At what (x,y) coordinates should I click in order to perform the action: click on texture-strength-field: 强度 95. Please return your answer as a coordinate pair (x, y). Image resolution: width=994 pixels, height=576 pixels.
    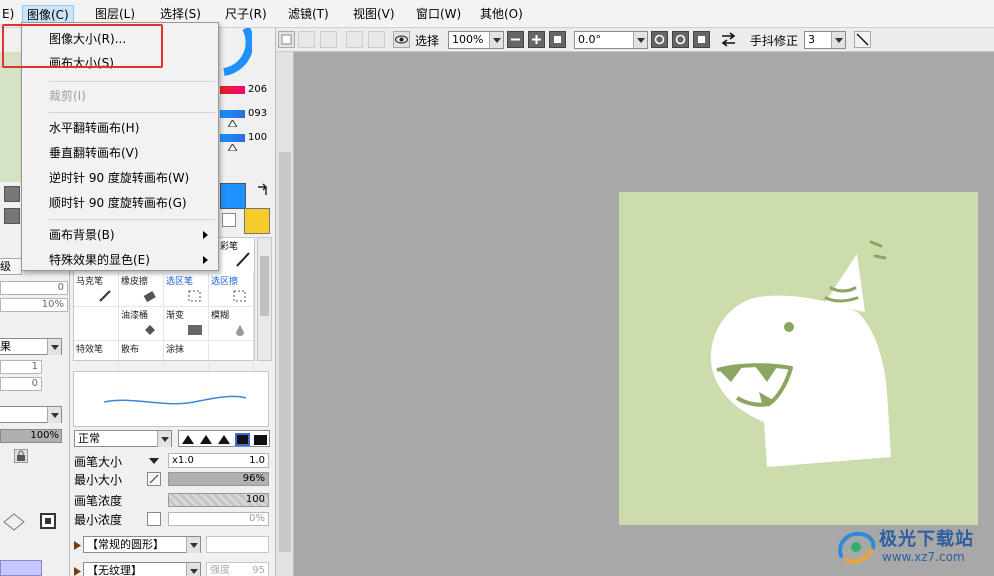
    Looking at the image, I should click on (237, 569).